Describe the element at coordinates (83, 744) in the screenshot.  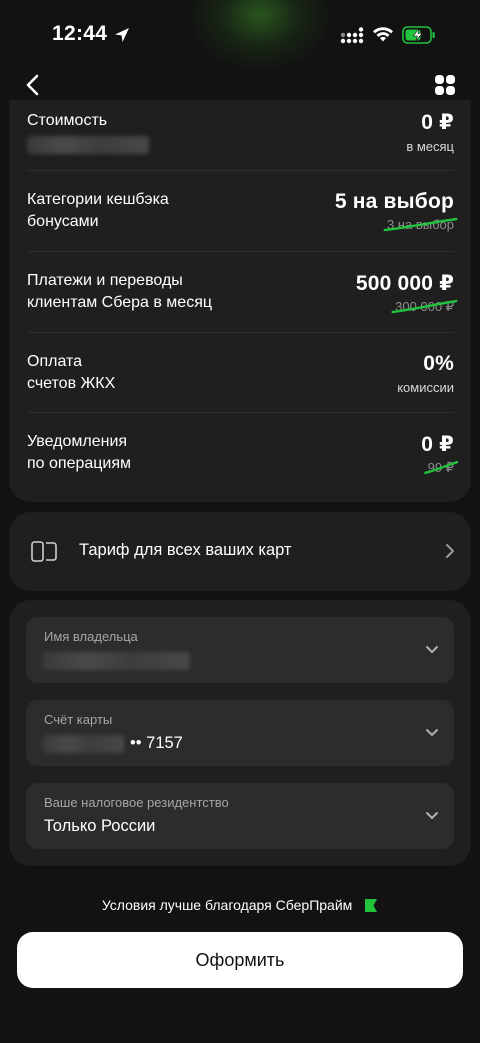
I see `redacted-account-prefix` at that location.